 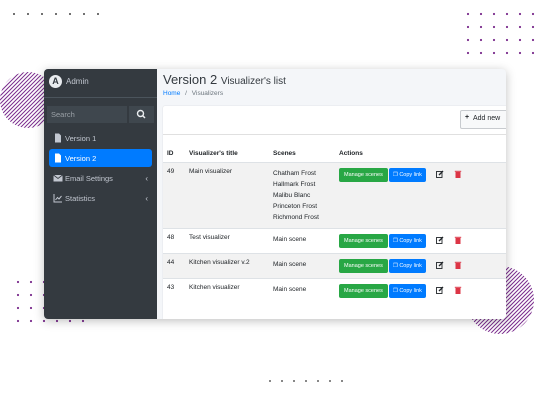 I want to click on column-header-scenes: Scenes, so click(x=302, y=153).